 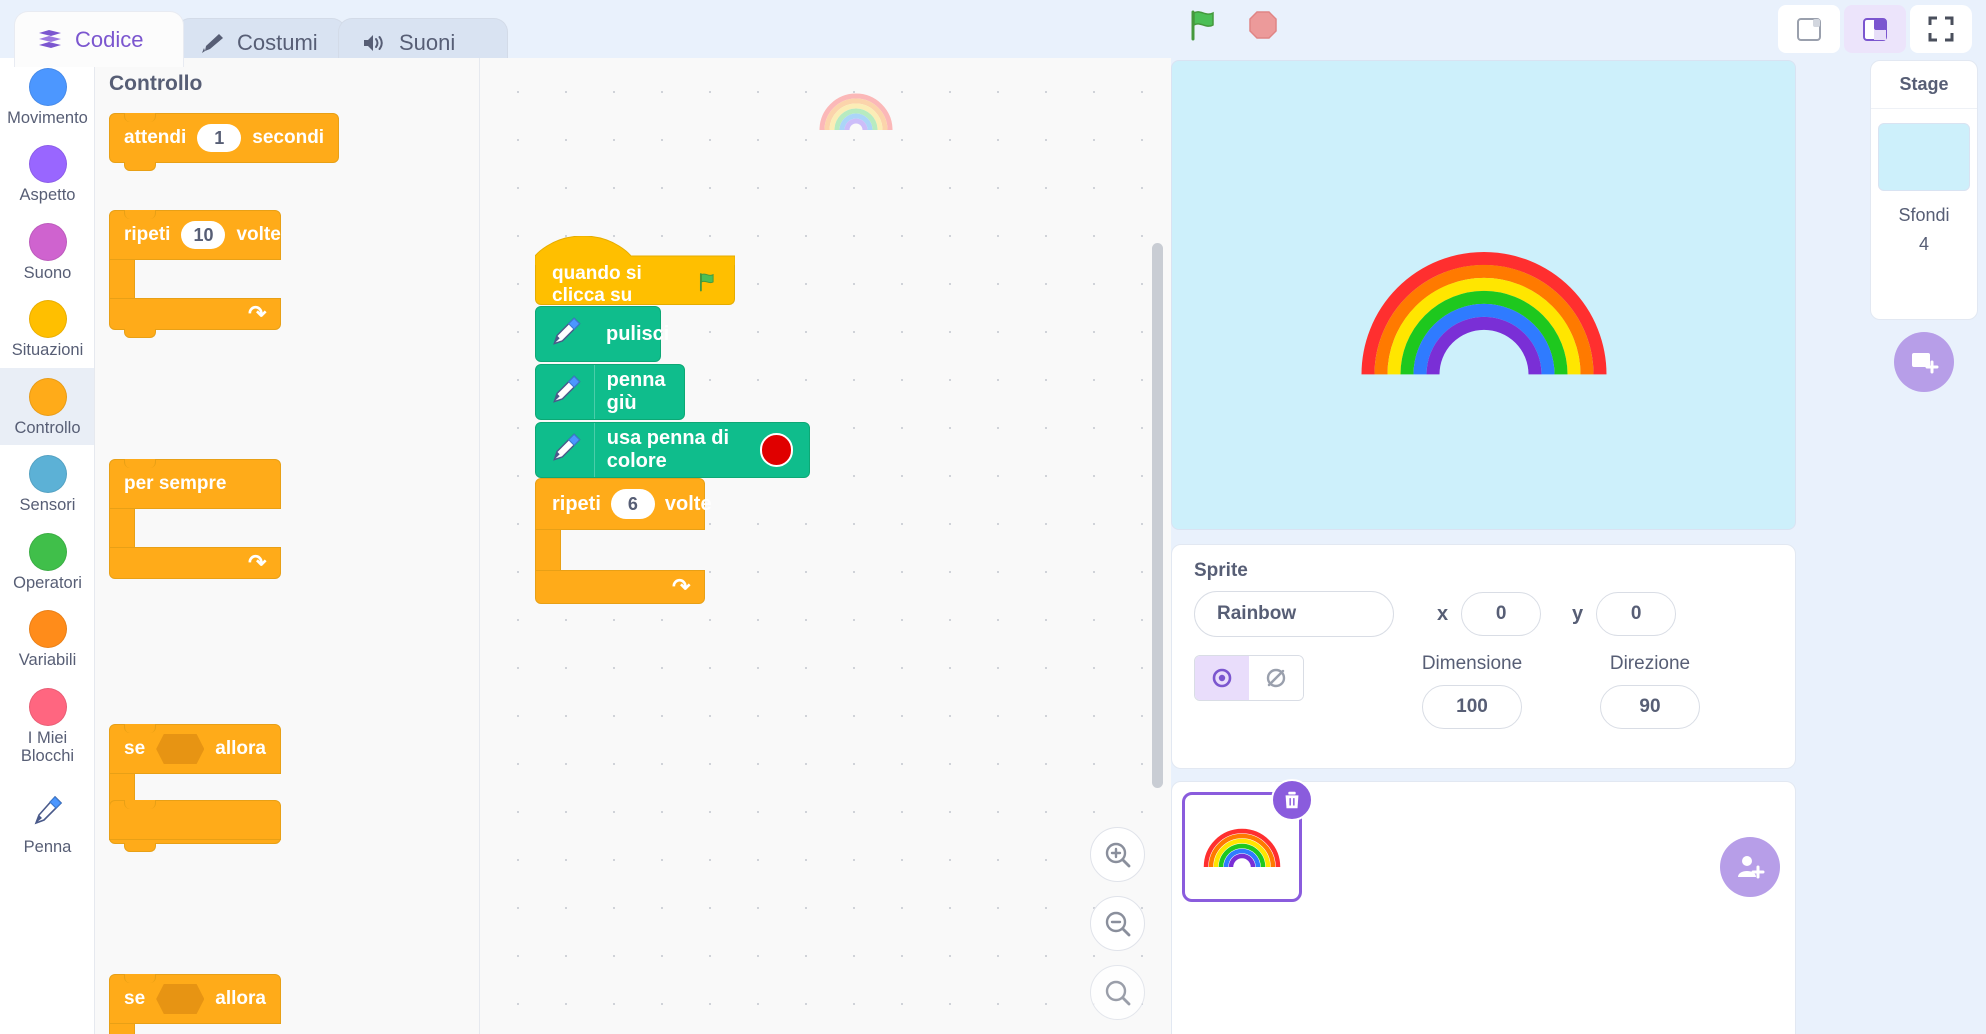 I want to click on tab-label: Codice, so click(x=109, y=39).